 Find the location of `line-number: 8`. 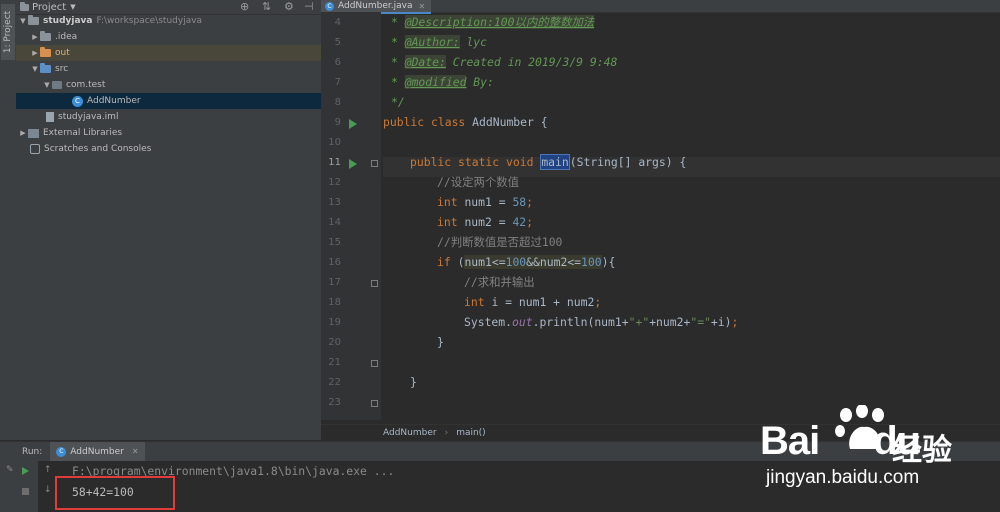

line-number: 8 is located at coordinates (337, 102).